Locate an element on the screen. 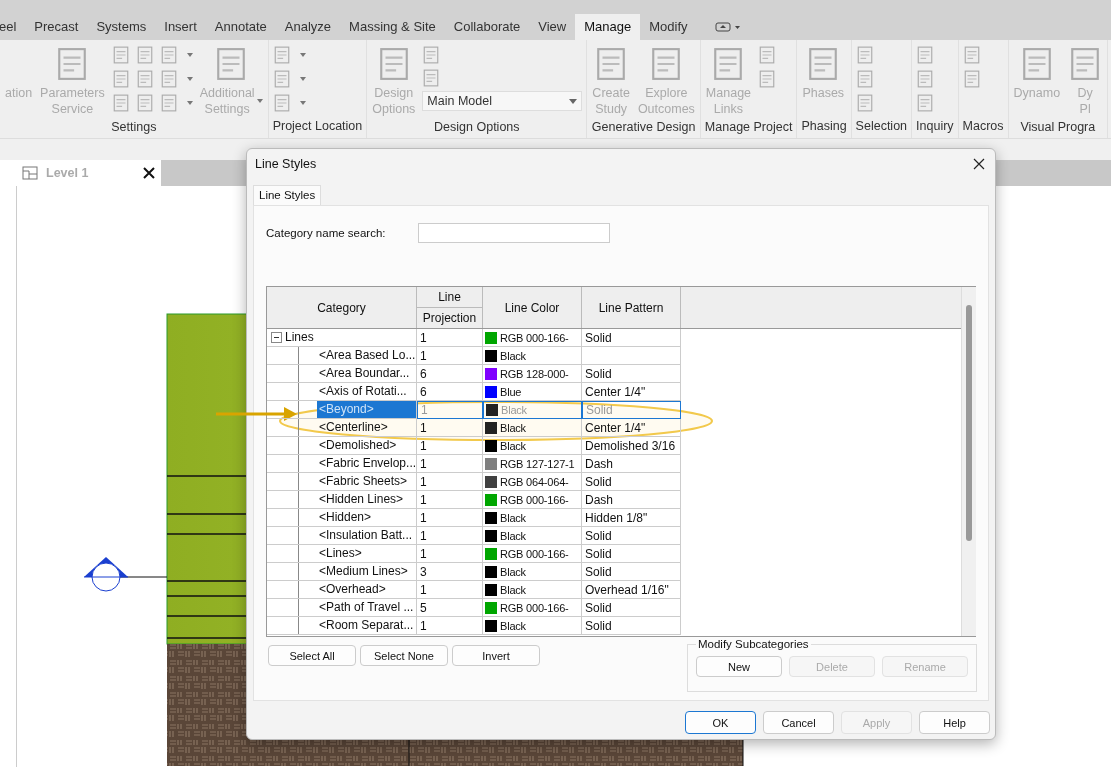  button: New is located at coordinates (739, 666).